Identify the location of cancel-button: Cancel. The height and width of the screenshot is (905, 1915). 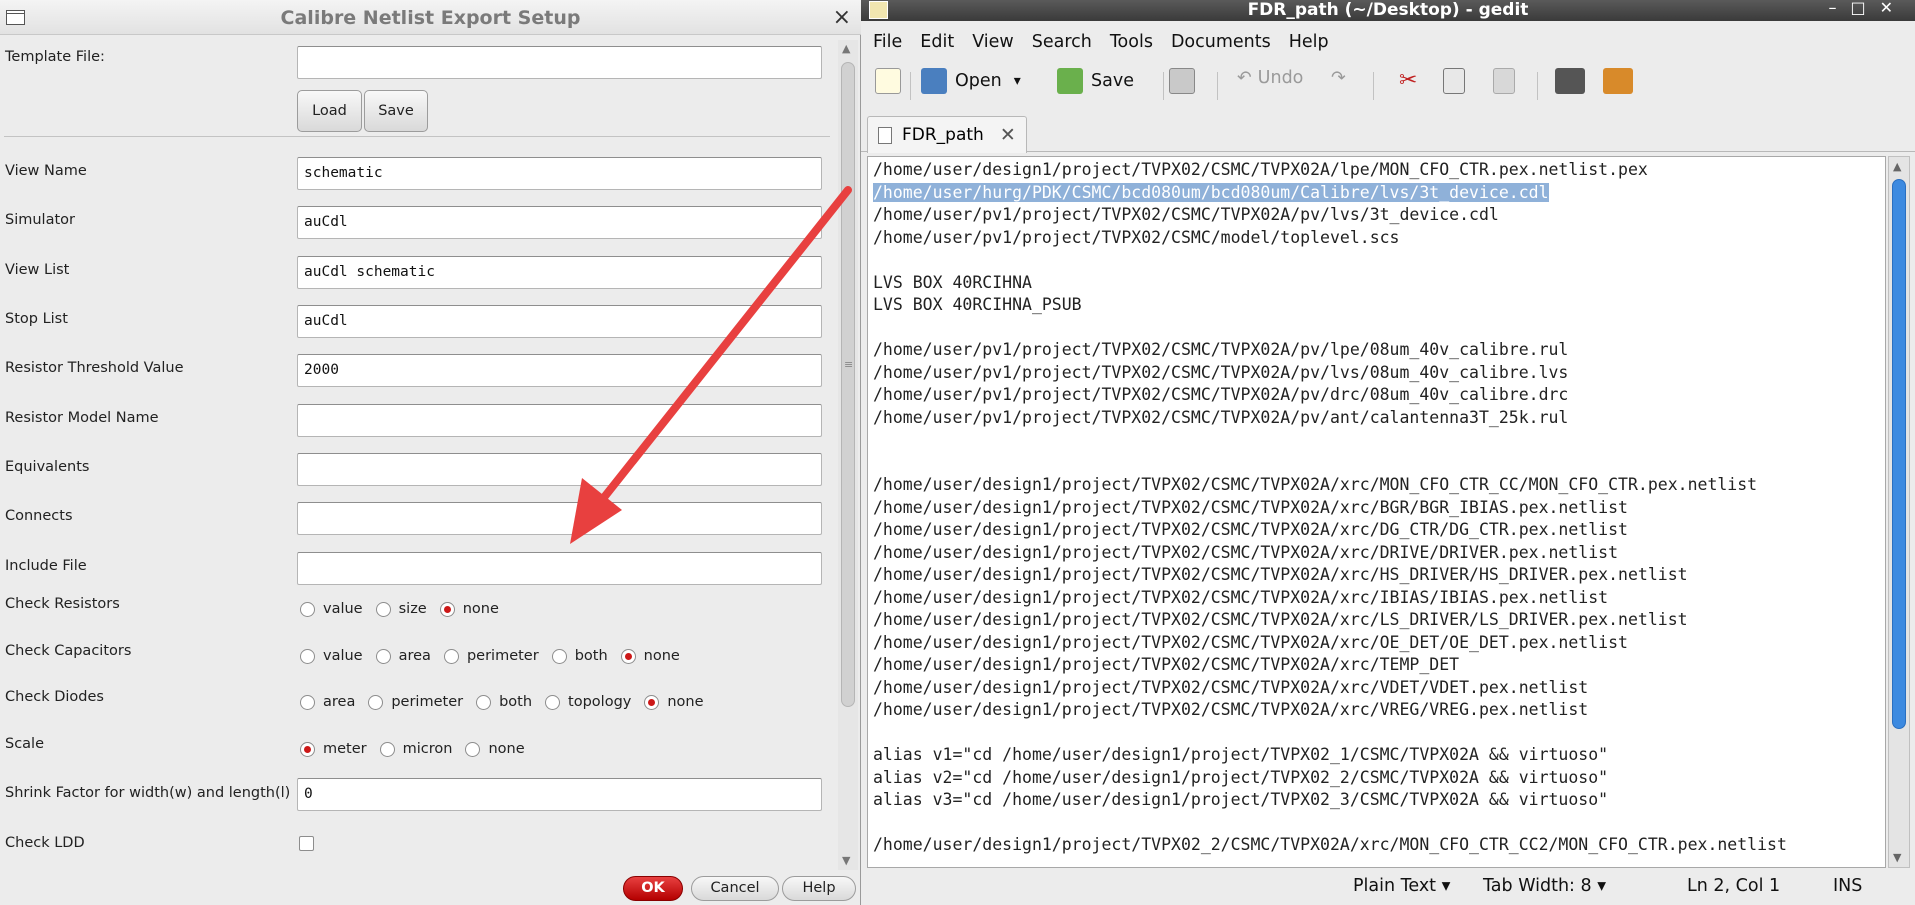
(735, 888).